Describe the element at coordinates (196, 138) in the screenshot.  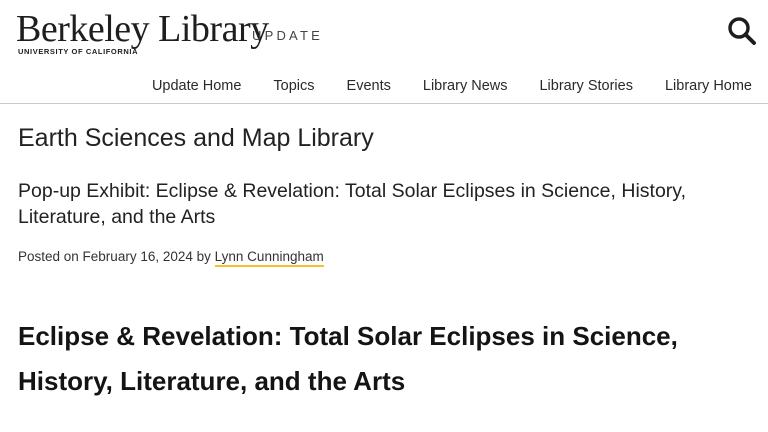
I see `section-title: Earth Sciences and Map Library` at that location.